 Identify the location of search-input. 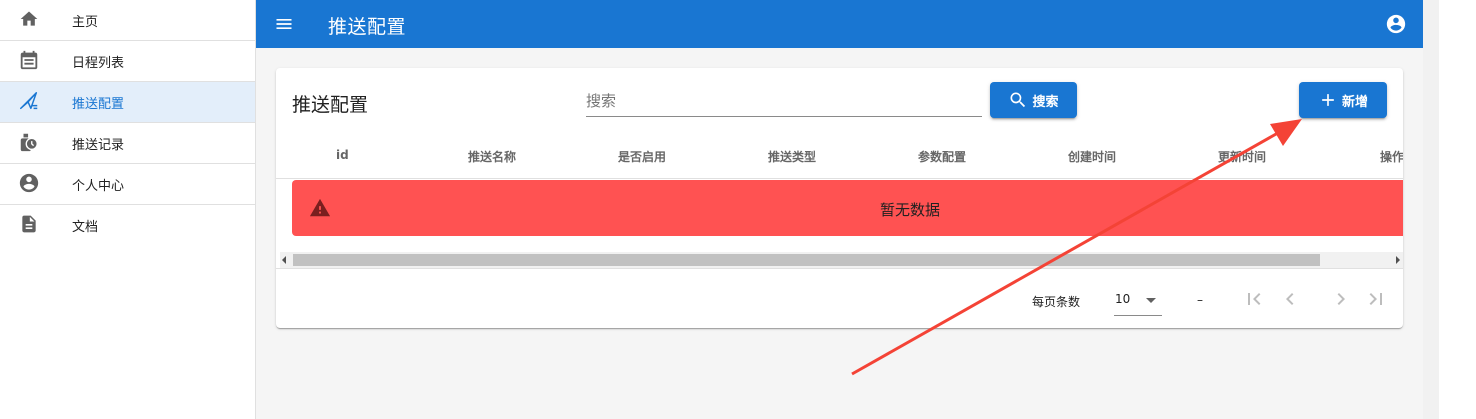
(784, 101).